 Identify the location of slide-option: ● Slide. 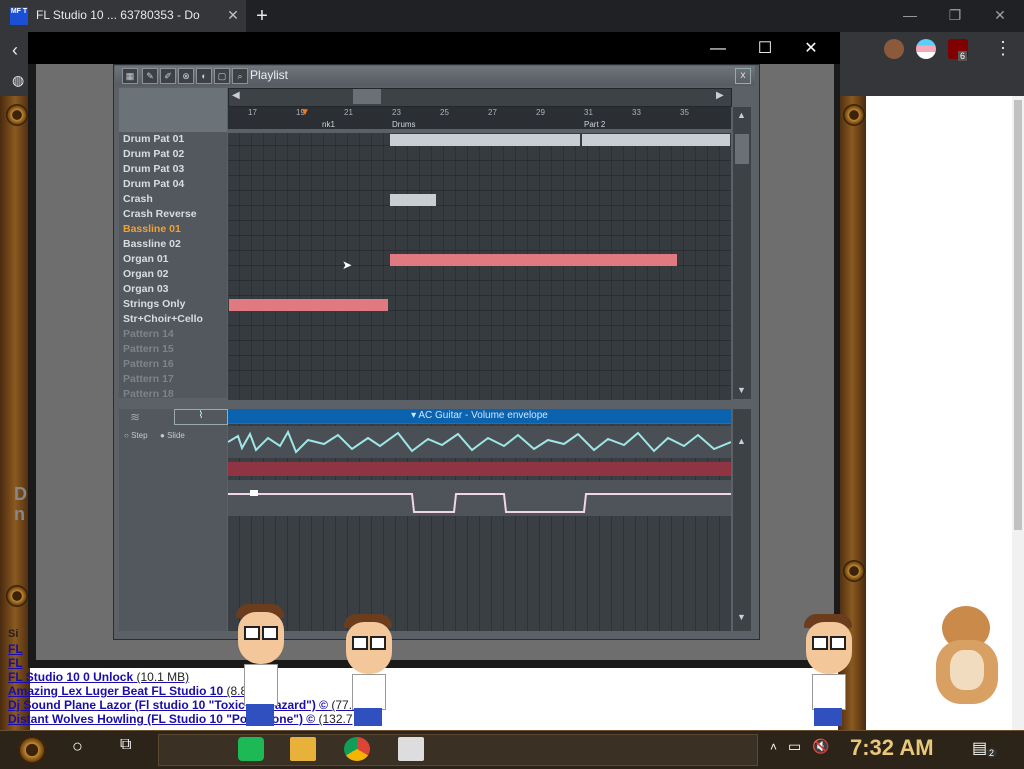
(172, 435).